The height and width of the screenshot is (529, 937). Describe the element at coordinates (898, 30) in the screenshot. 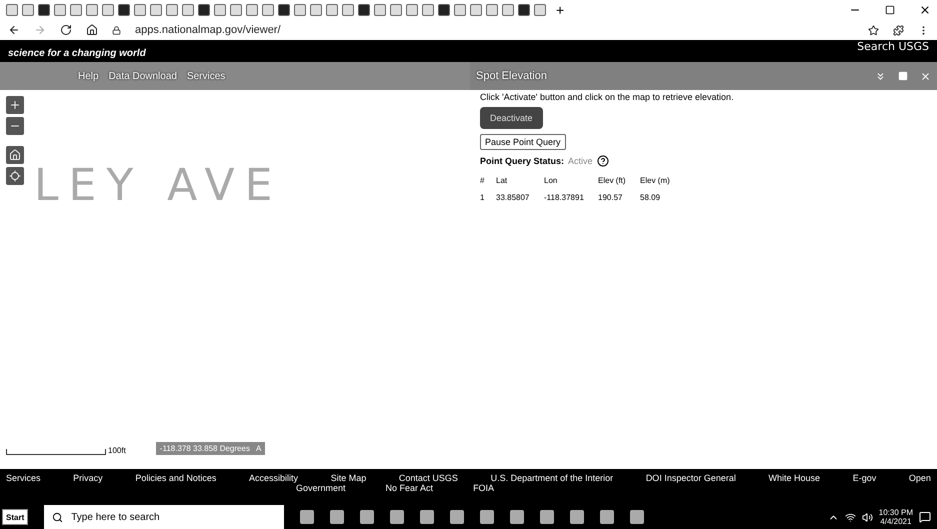

I see `extensions-icon` at that location.